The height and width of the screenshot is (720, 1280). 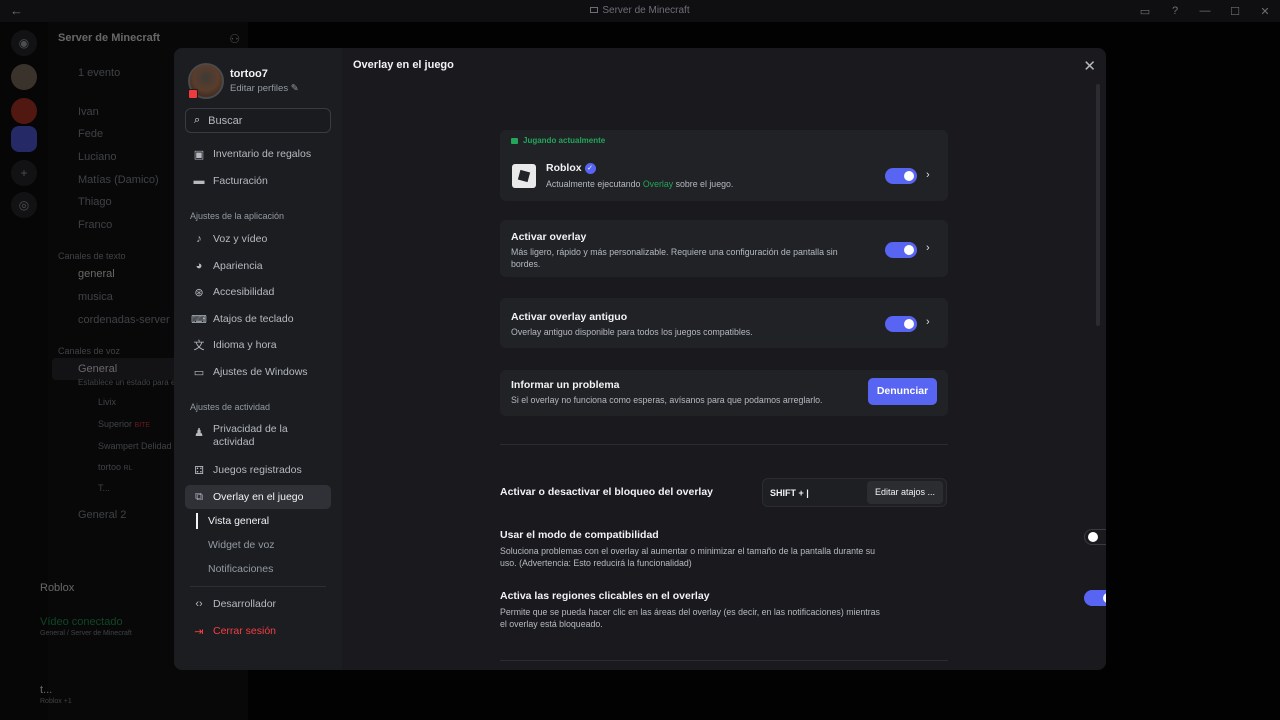 I want to click on channel-item: Franco, so click(x=95, y=225).